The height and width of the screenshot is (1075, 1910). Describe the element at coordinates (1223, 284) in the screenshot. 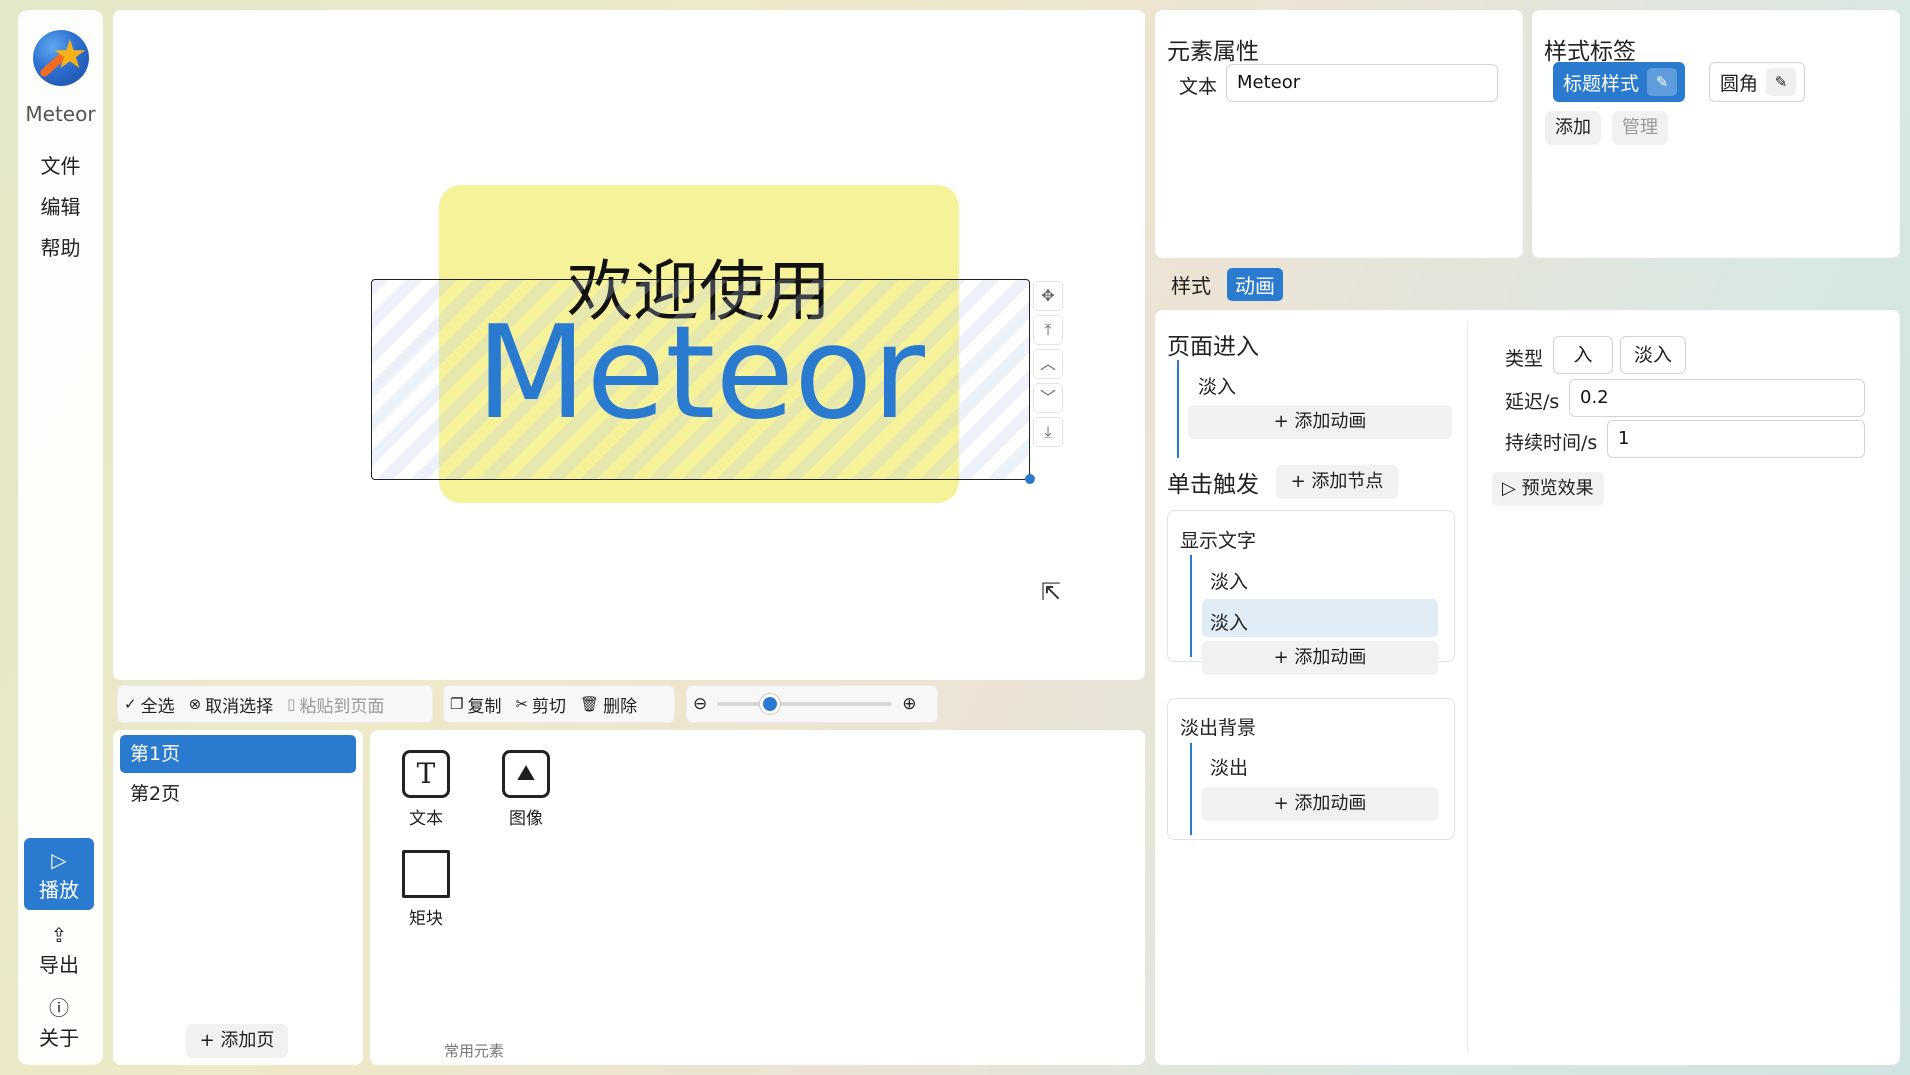

I see `panel-tabs: 样式 动画` at that location.